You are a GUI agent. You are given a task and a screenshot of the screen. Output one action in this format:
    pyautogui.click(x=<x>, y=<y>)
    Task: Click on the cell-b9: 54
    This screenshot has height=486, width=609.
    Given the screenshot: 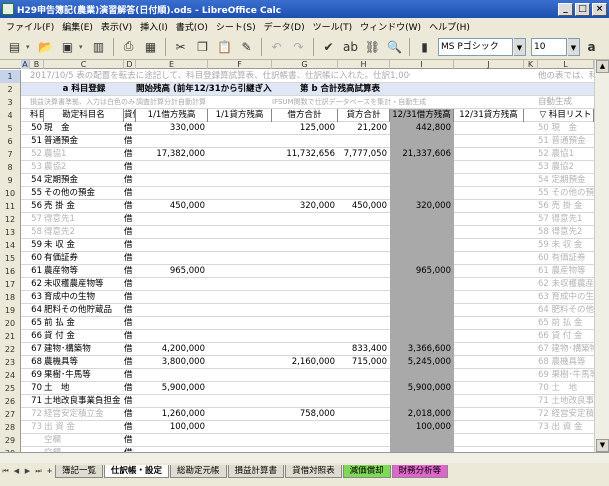 What is the action you would take?
    pyautogui.click(x=37, y=180)
    